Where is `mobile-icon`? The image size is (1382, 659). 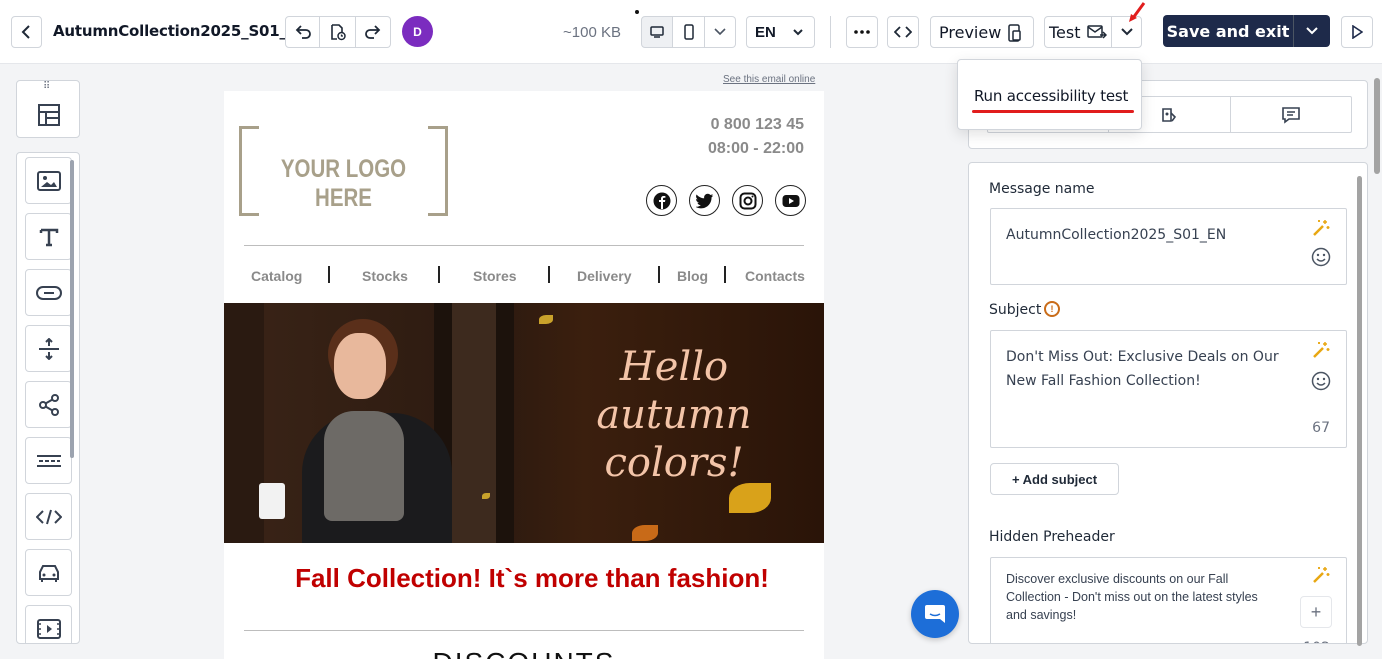 mobile-icon is located at coordinates (688, 32).